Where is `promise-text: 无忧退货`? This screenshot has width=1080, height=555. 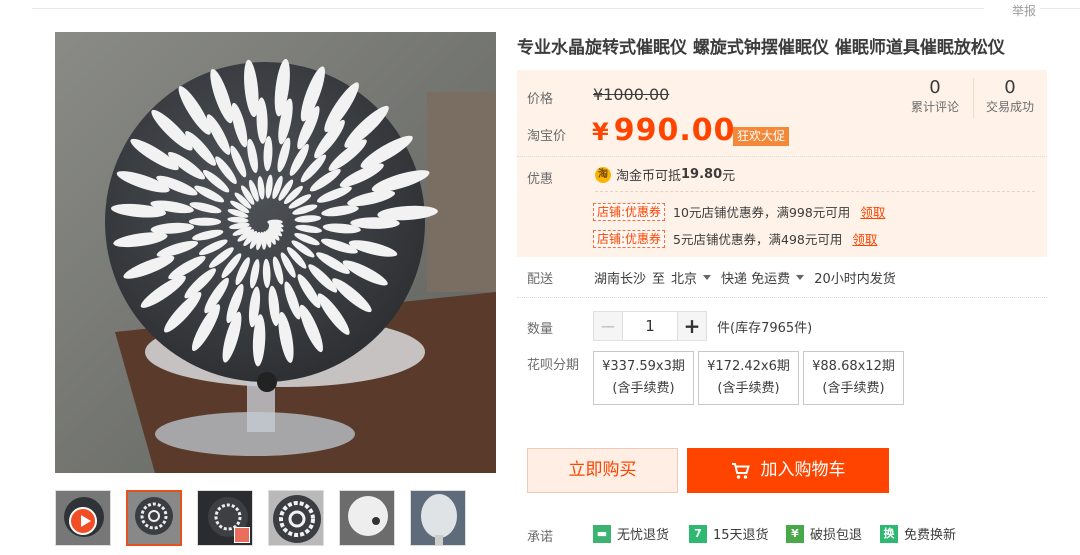 promise-text: 无忧退货 is located at coordinates (643, 535).